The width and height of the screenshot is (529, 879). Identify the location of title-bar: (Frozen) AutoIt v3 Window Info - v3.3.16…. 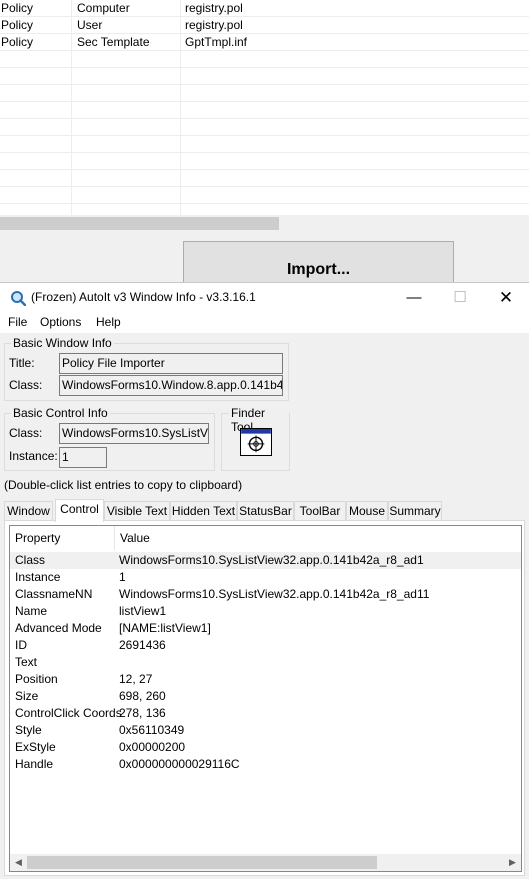
(264, 297).